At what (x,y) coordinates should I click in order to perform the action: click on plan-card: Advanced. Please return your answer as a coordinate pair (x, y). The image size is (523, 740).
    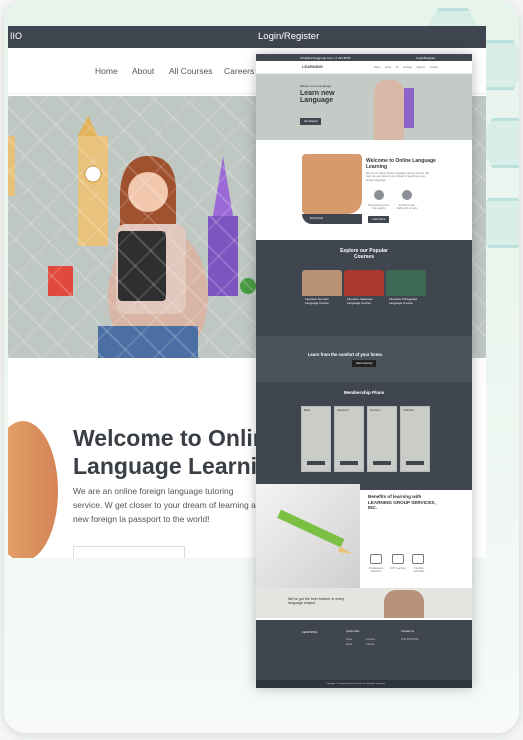
    Looking at the image, I should click on (349, 439).